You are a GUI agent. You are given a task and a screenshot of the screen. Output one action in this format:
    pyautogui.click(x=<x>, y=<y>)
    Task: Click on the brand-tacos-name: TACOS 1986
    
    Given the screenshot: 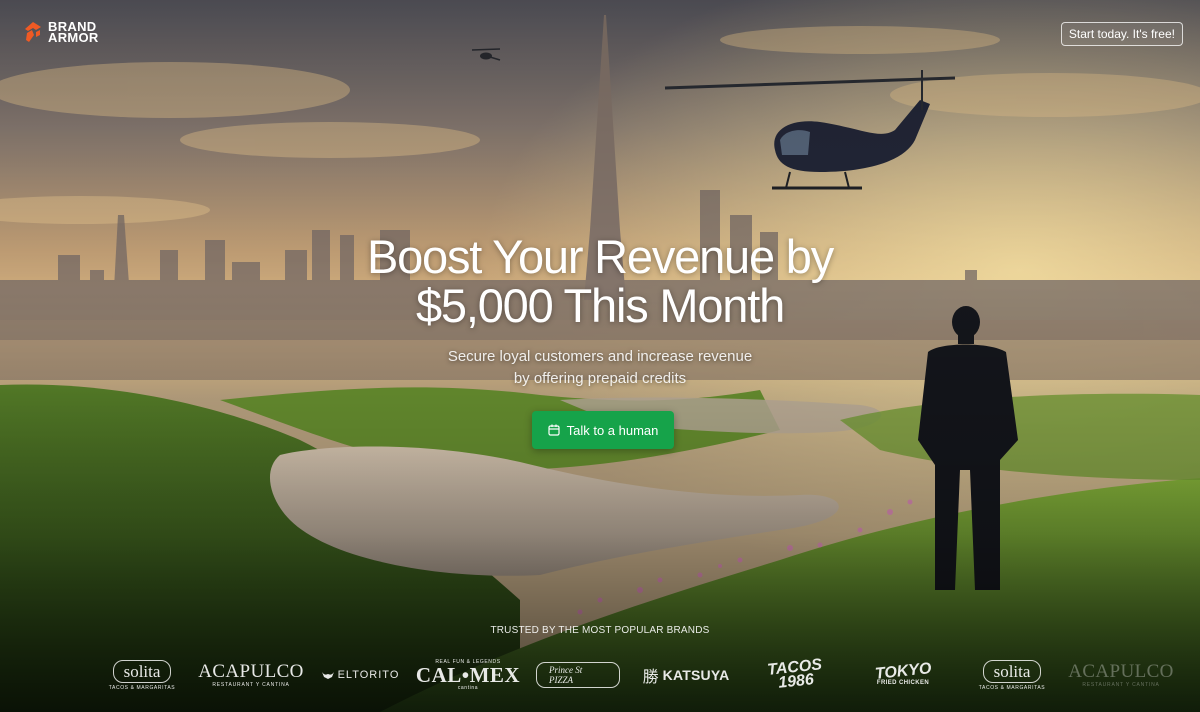 What is the action you would take?
    pyautogui.click(x=794, y=674)
    